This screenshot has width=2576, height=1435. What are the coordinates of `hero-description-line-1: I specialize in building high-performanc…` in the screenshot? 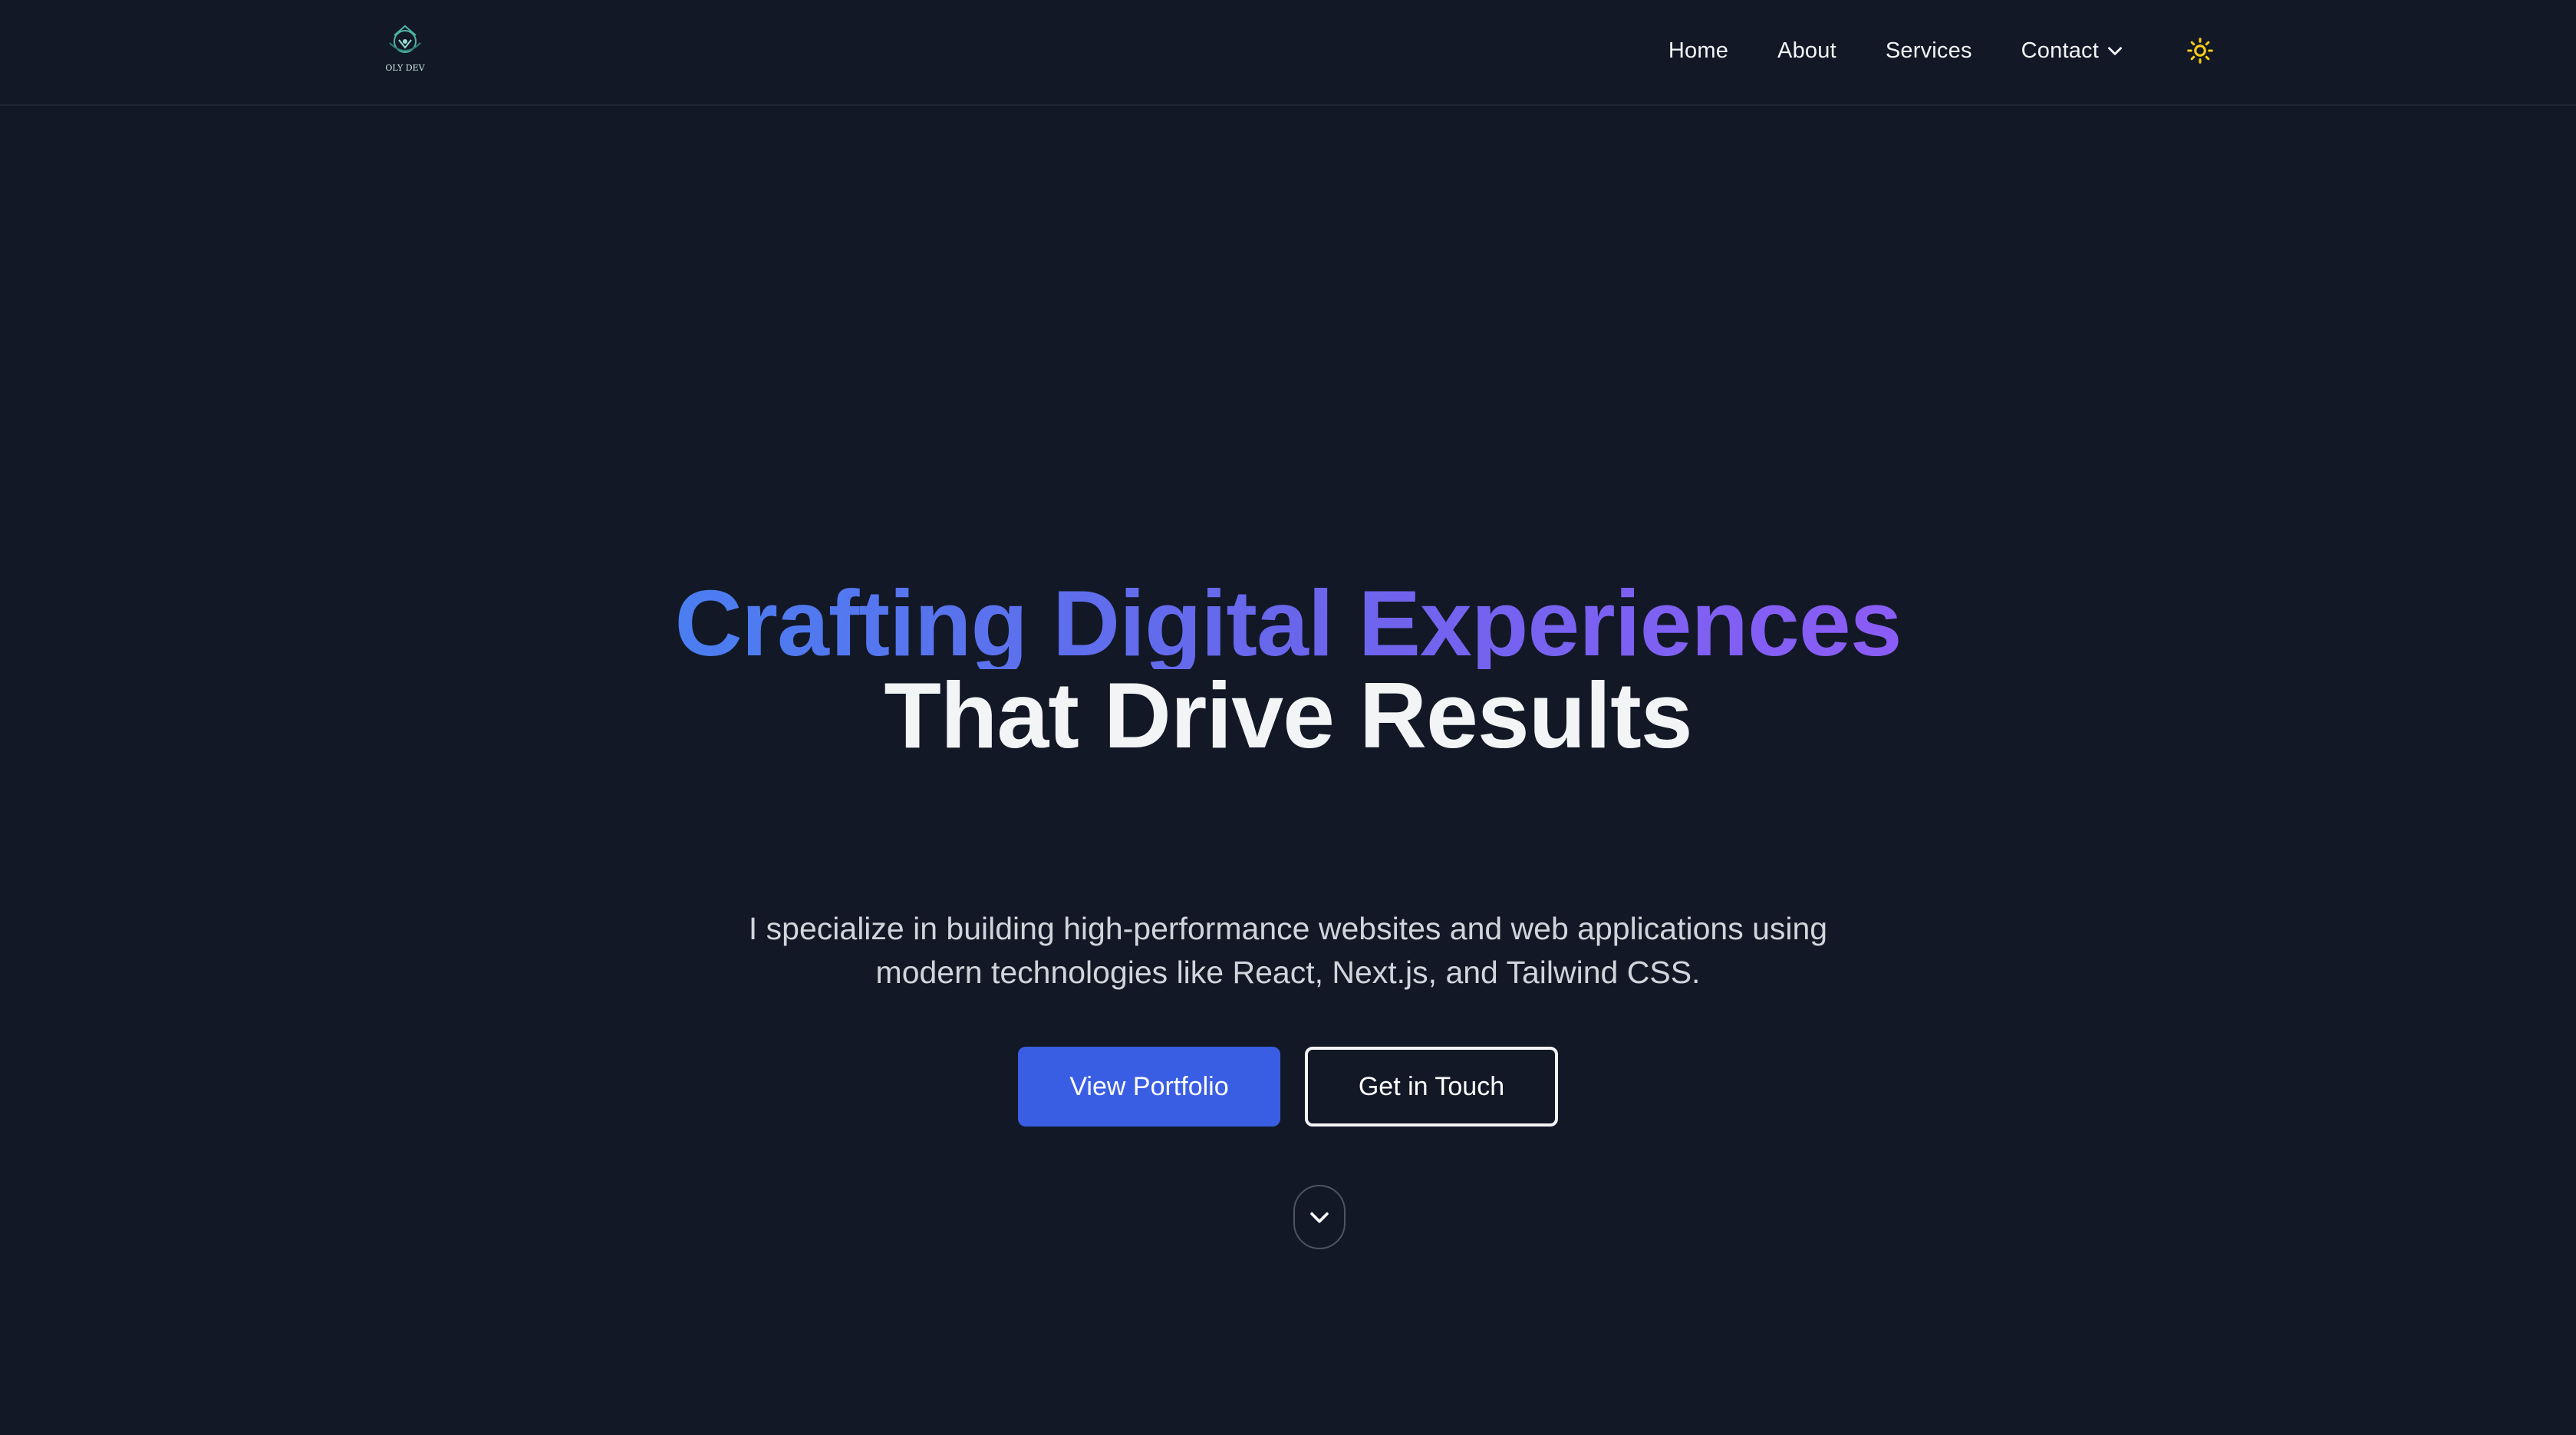 It's located at (1288, 928).